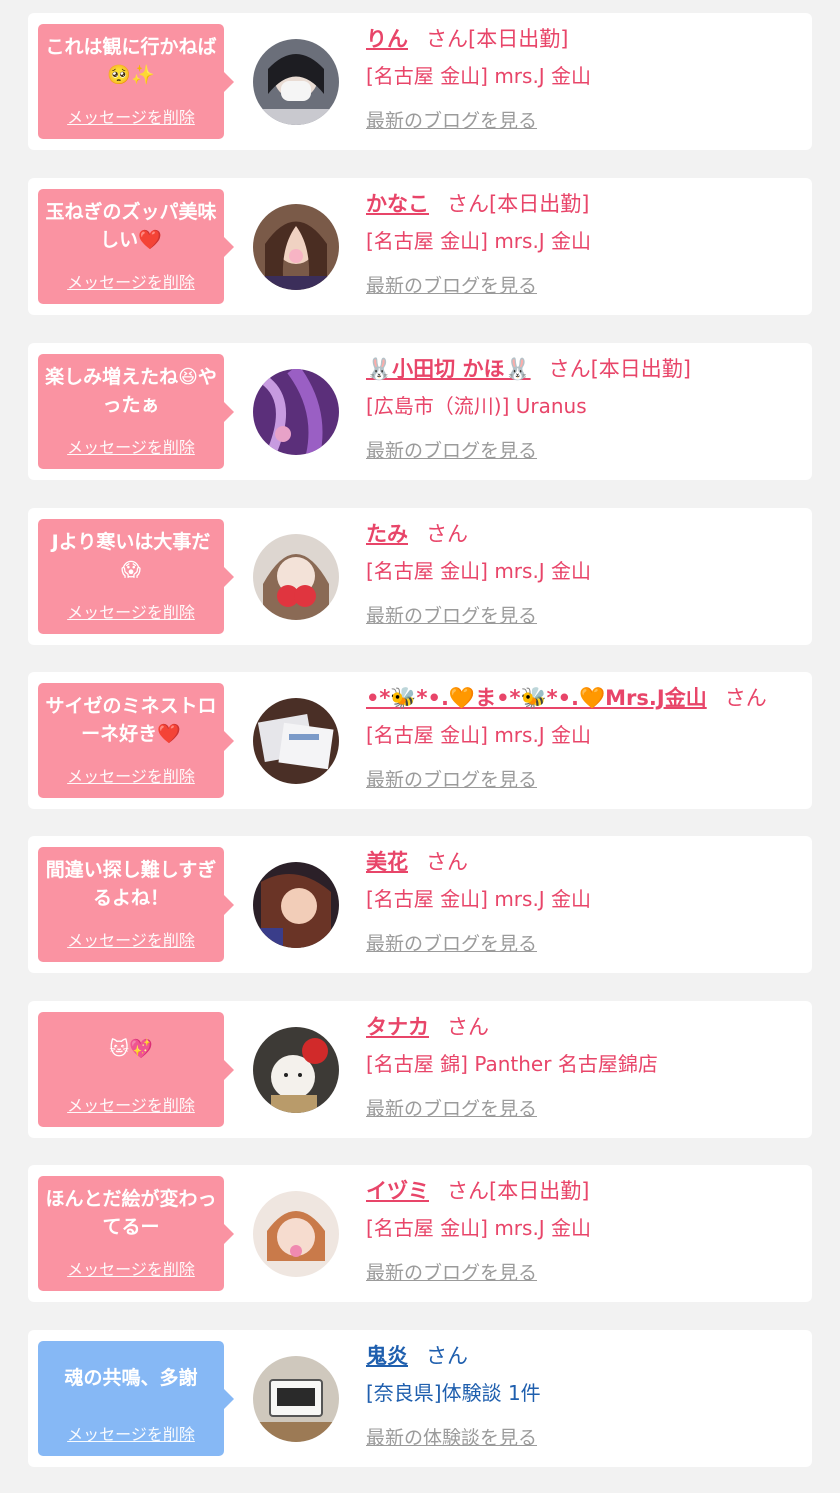 Image resolution: width=840 pixels, height=1493 pixels. Describe the element at coordinates (387, 39) in the screenshot. I see `profile-name-link: りん` at that location.